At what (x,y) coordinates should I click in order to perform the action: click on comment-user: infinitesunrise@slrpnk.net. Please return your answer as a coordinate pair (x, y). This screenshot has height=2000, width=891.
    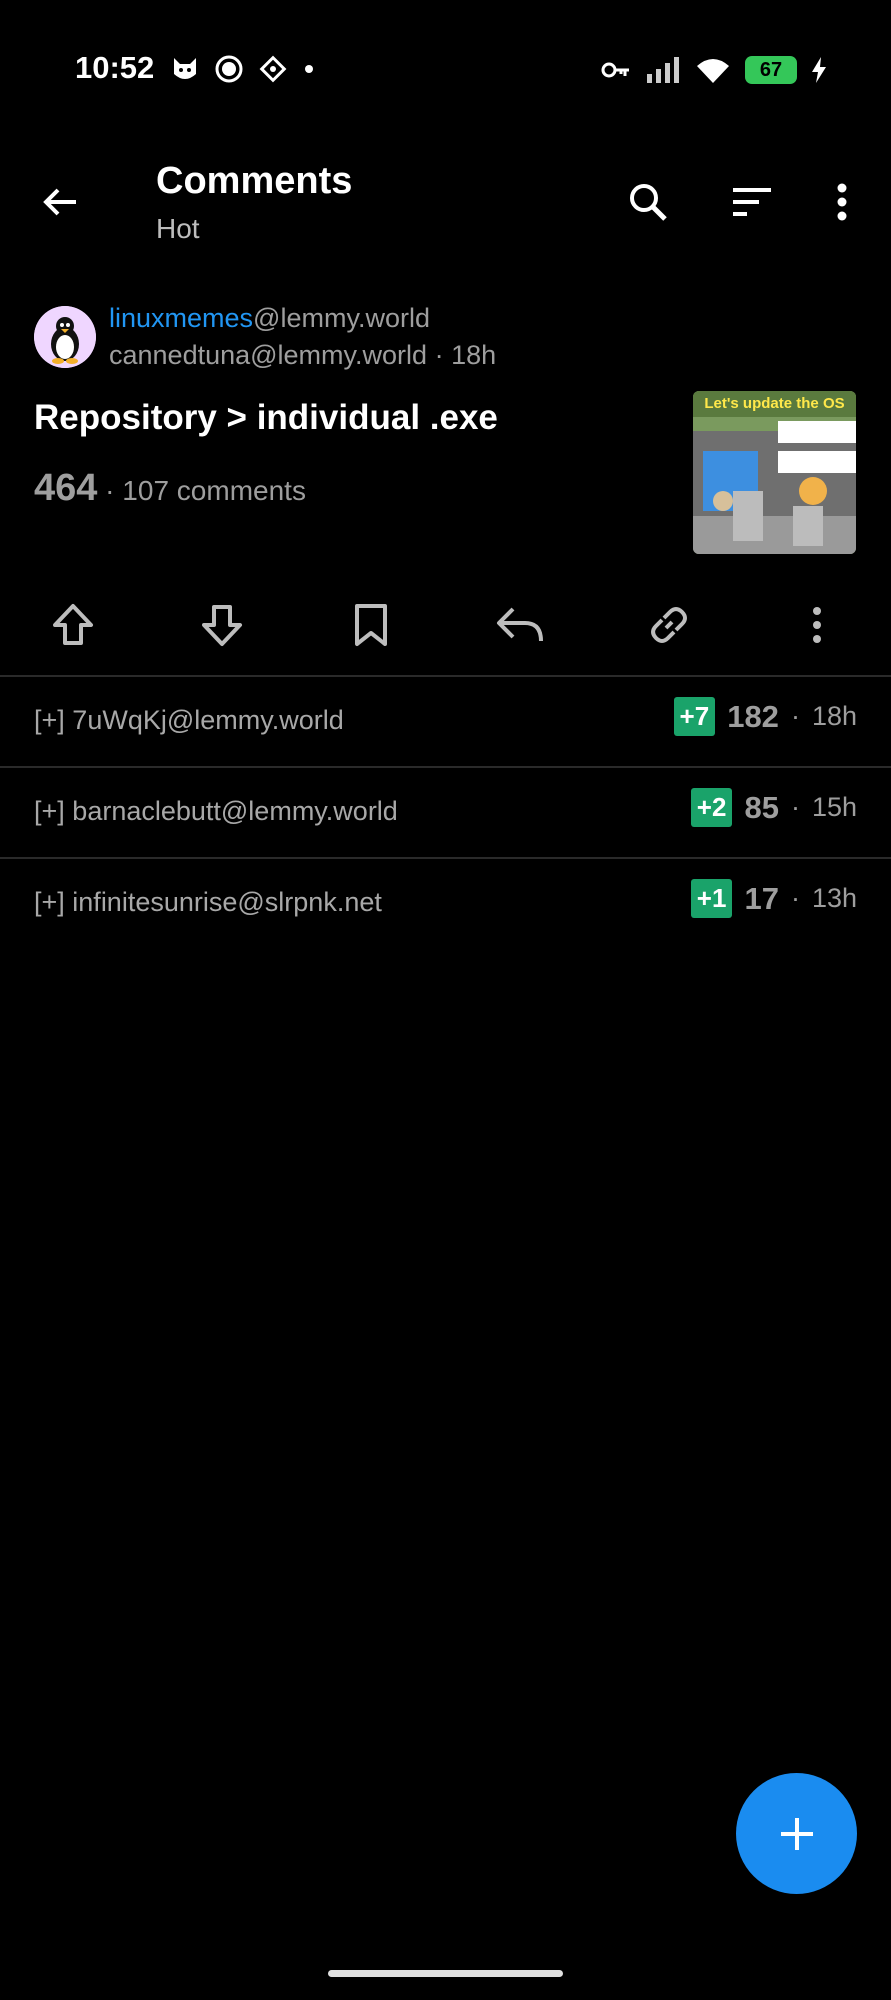
    Looking at the image, I should click on (227, 902).